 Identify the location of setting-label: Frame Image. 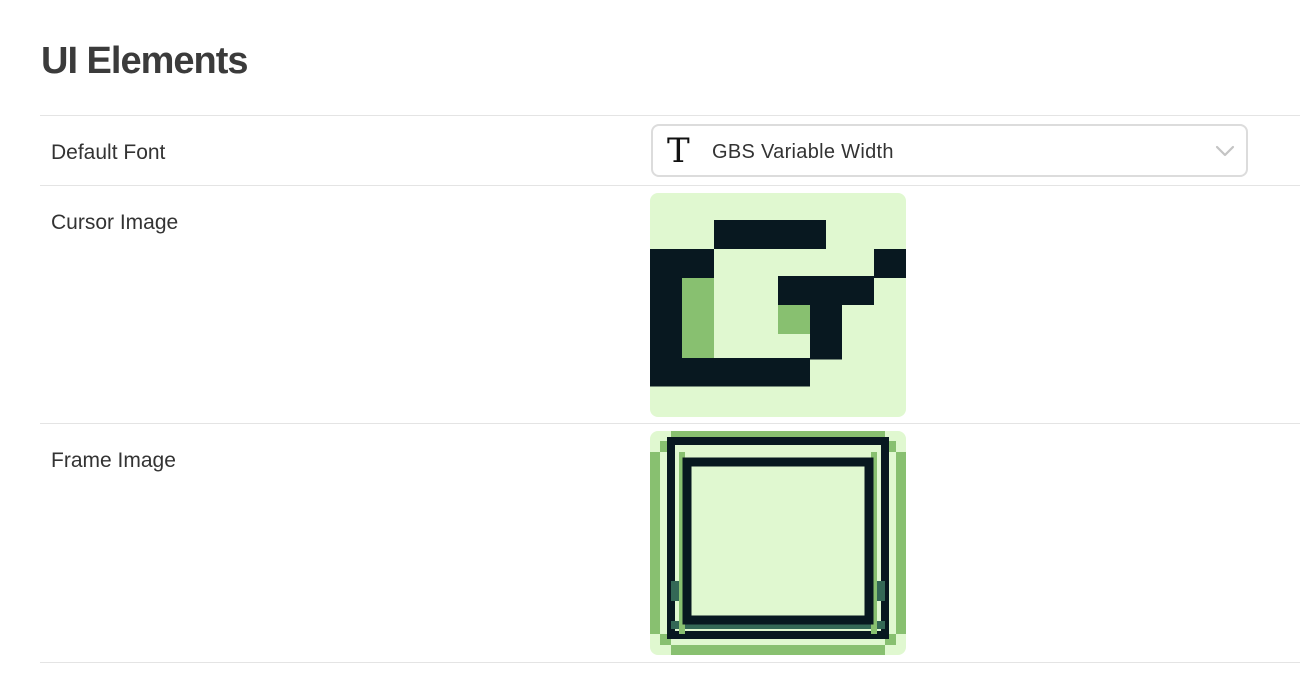
(113, 460).